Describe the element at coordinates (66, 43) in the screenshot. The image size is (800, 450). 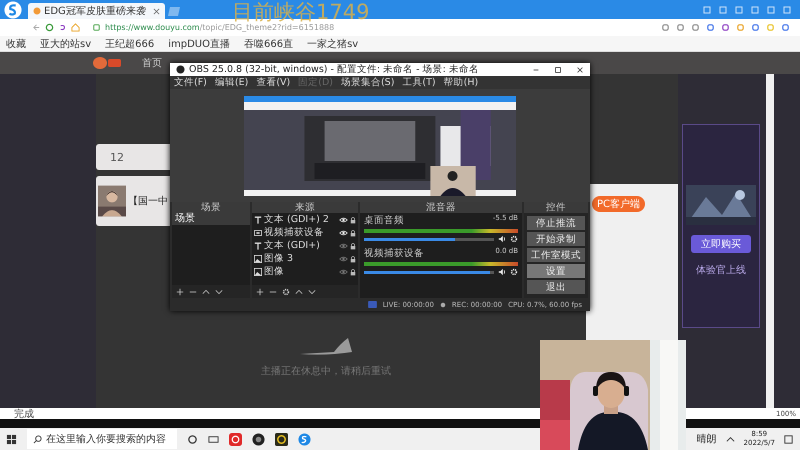
I see `bookmark-link: 亚大的站sv` at that location.